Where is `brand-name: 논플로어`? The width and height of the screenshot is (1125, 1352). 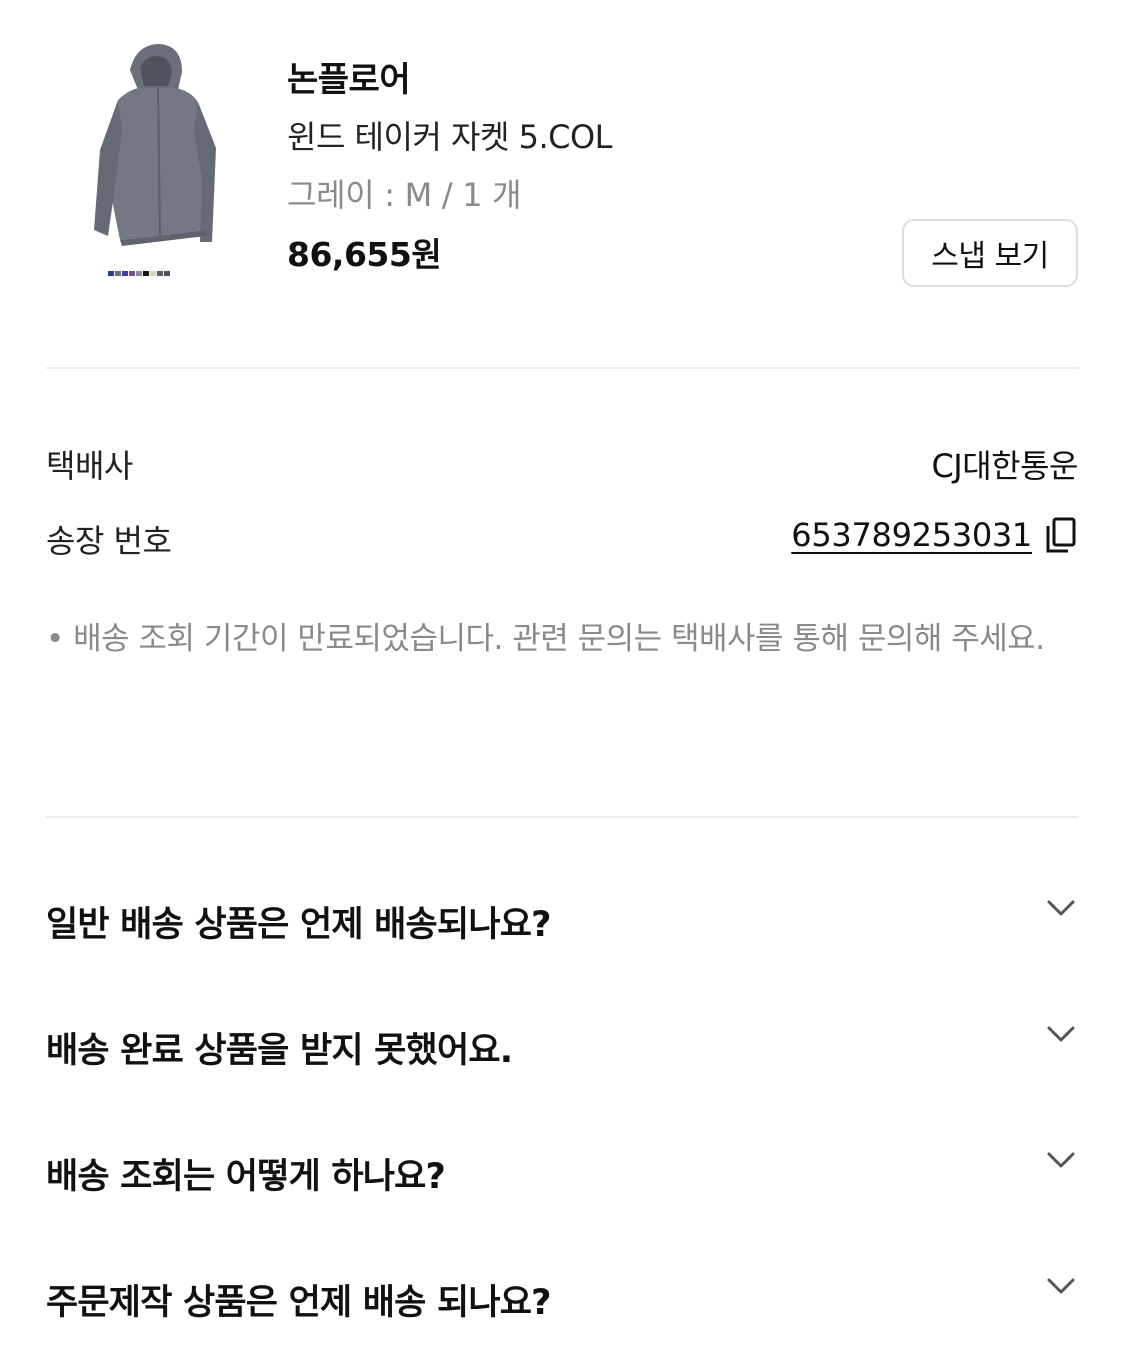 brand-name: 논플로어 is located at coordinates (349, 76).